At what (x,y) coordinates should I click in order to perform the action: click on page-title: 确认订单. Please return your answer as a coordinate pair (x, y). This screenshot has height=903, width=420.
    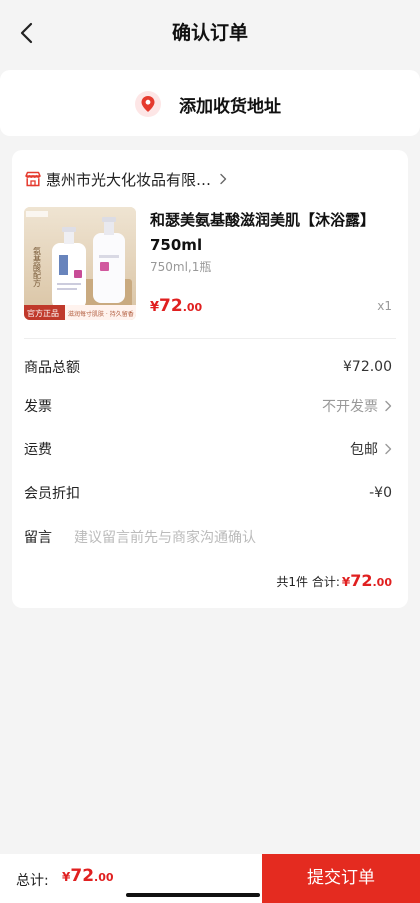
    Looking at the image, I should click on (209, 33).